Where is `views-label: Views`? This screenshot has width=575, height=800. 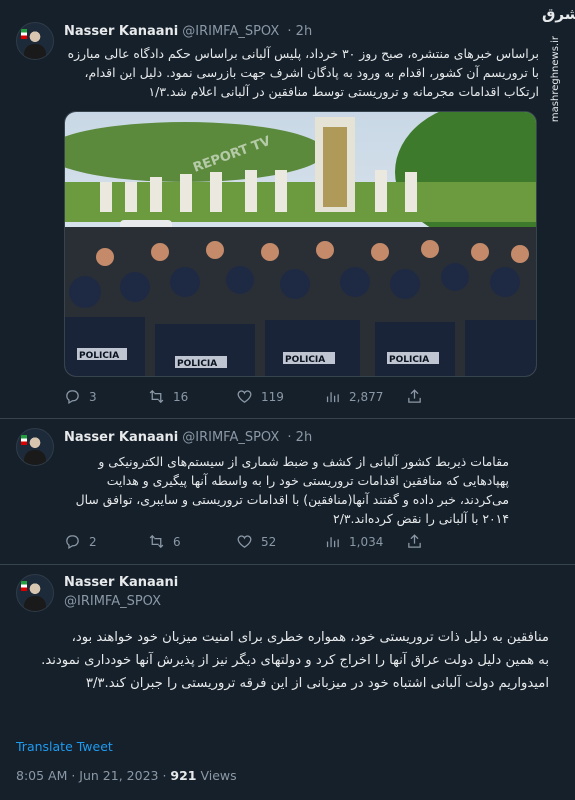
views-label: Views is located at coordinates (216, 775).